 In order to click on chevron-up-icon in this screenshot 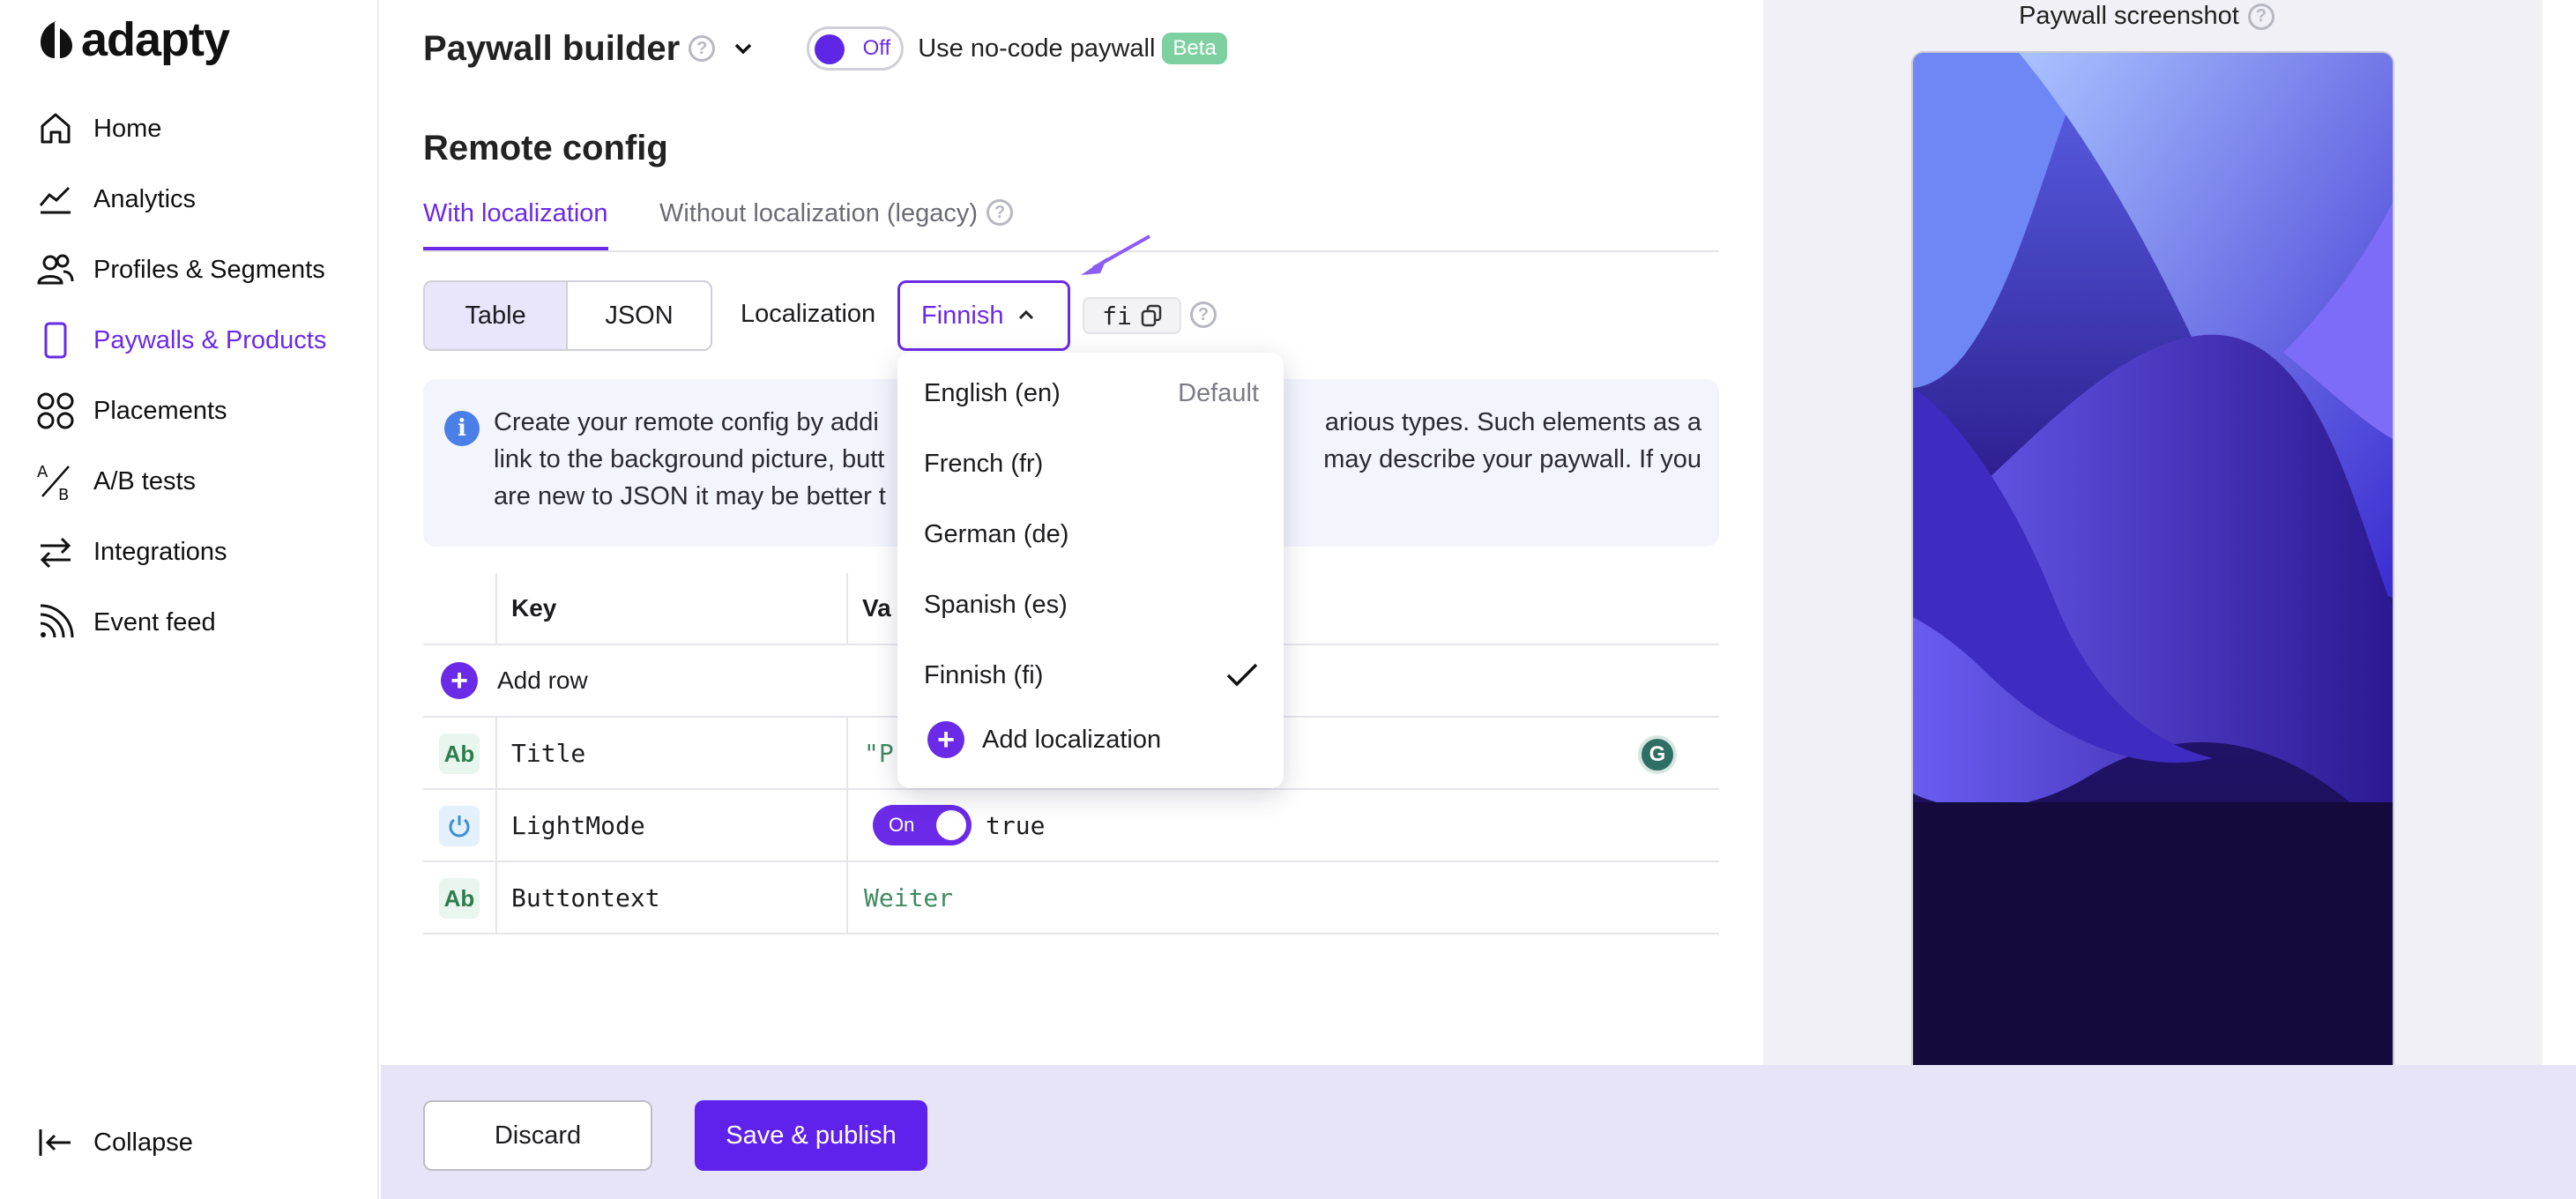, I will do `click(1025, 314)`.